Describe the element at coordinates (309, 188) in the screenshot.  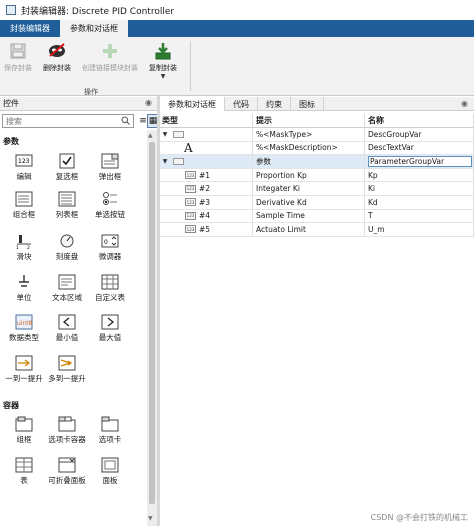
I see `prompt-cell: Integater Ki` at that location.